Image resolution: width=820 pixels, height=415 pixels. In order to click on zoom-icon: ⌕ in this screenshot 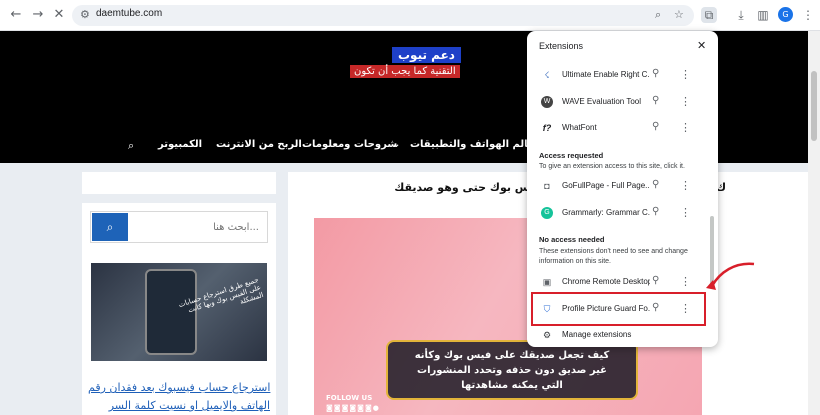, I will do `click(658, 15)`.